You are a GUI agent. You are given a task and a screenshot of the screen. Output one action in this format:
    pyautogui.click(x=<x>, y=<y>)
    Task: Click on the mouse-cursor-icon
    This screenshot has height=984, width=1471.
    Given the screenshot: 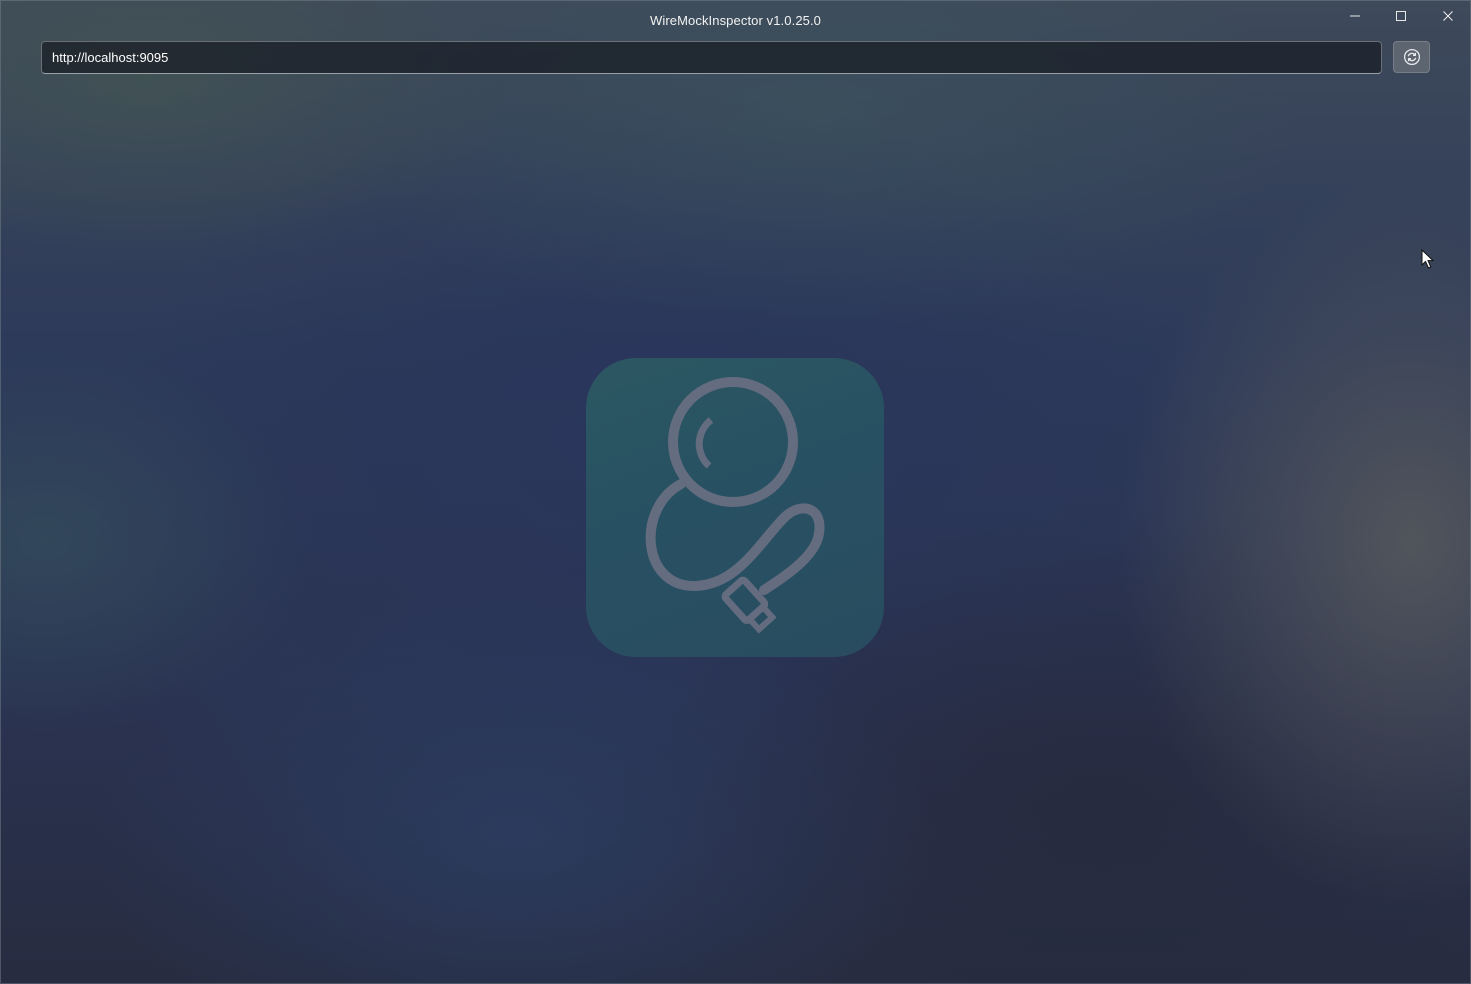 What is the action you would take?
    pyautogui.click(x=1428, y=259)
    